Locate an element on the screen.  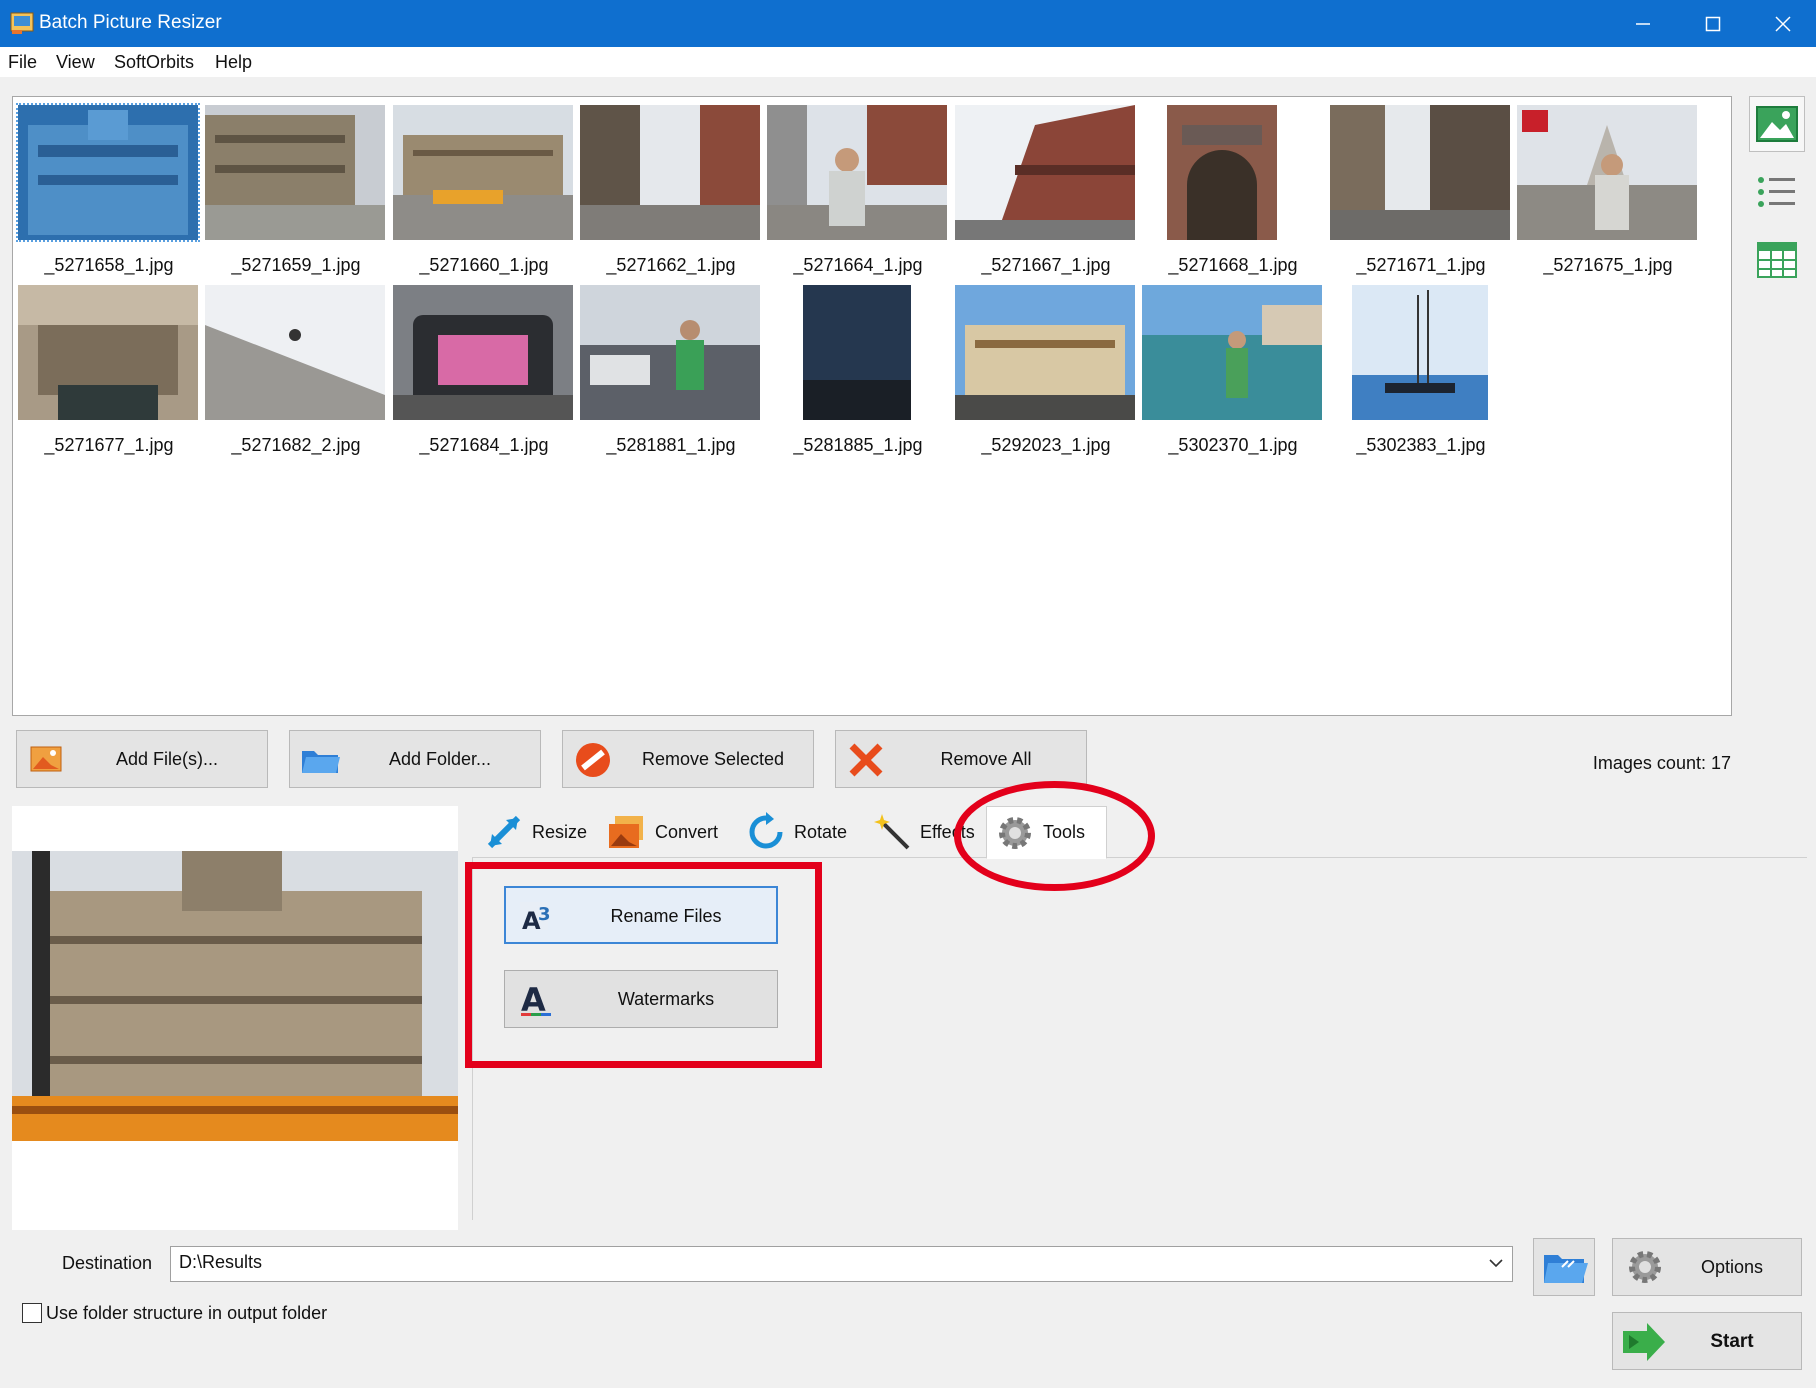
view-switcher is located at coordinates (1777, 196).